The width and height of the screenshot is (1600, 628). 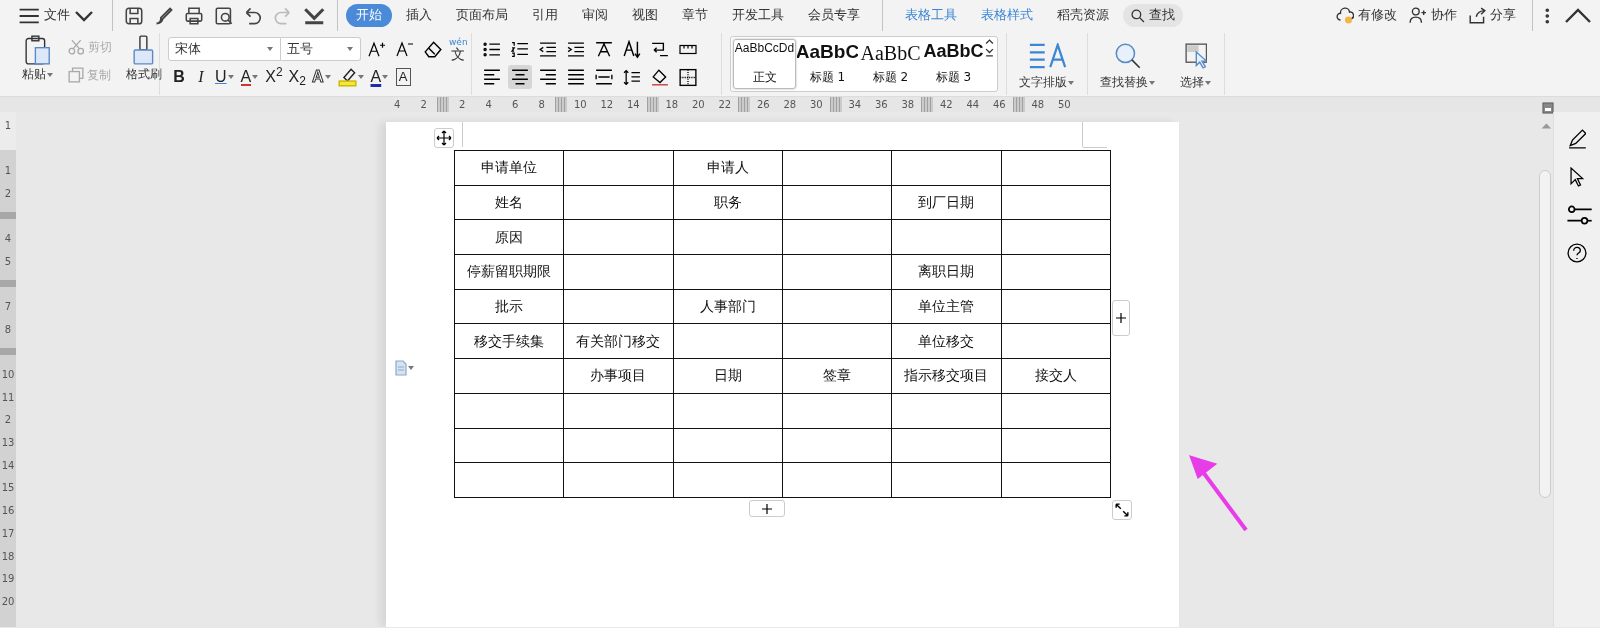 What do you see at coordinates (1007, 15) in the screenshot?
I see `ribbon-tab: 表格样式` at bounding box center [1007, 15].